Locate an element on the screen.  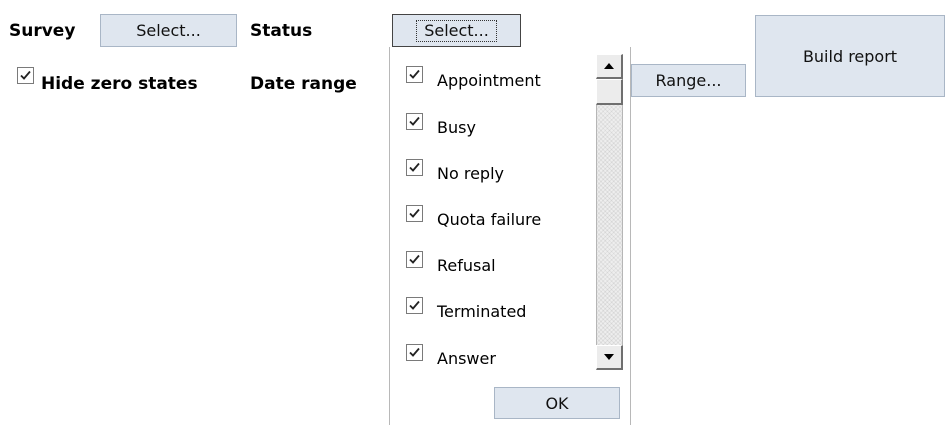
date-range-label: Date range is located at coordinates (303, 84).